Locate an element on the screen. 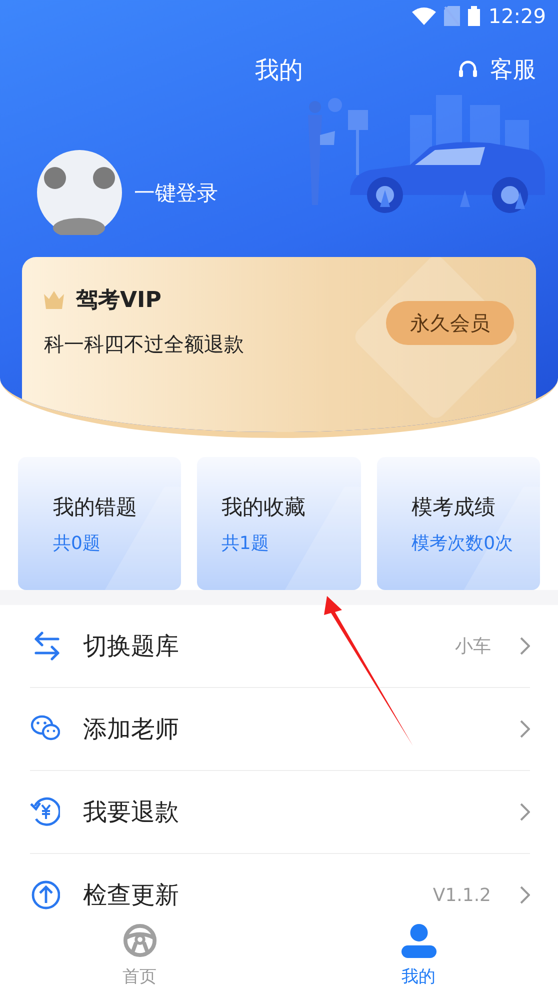  stat-value: 模考次数0次 is located at coordinates (463, 543).